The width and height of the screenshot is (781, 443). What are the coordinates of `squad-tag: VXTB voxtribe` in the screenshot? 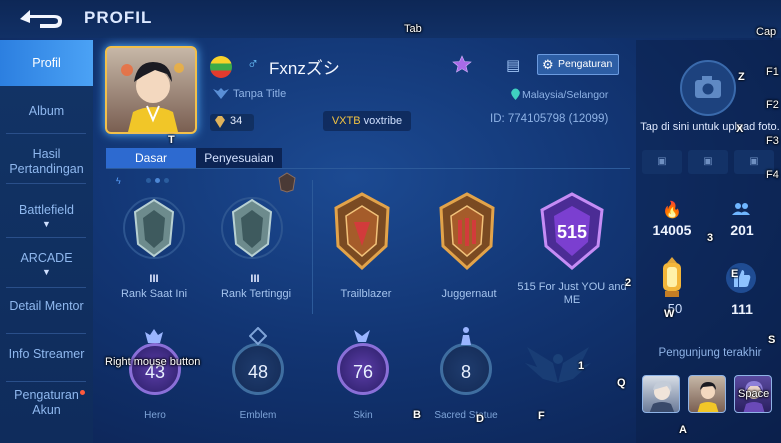 It's located at (367, 121).